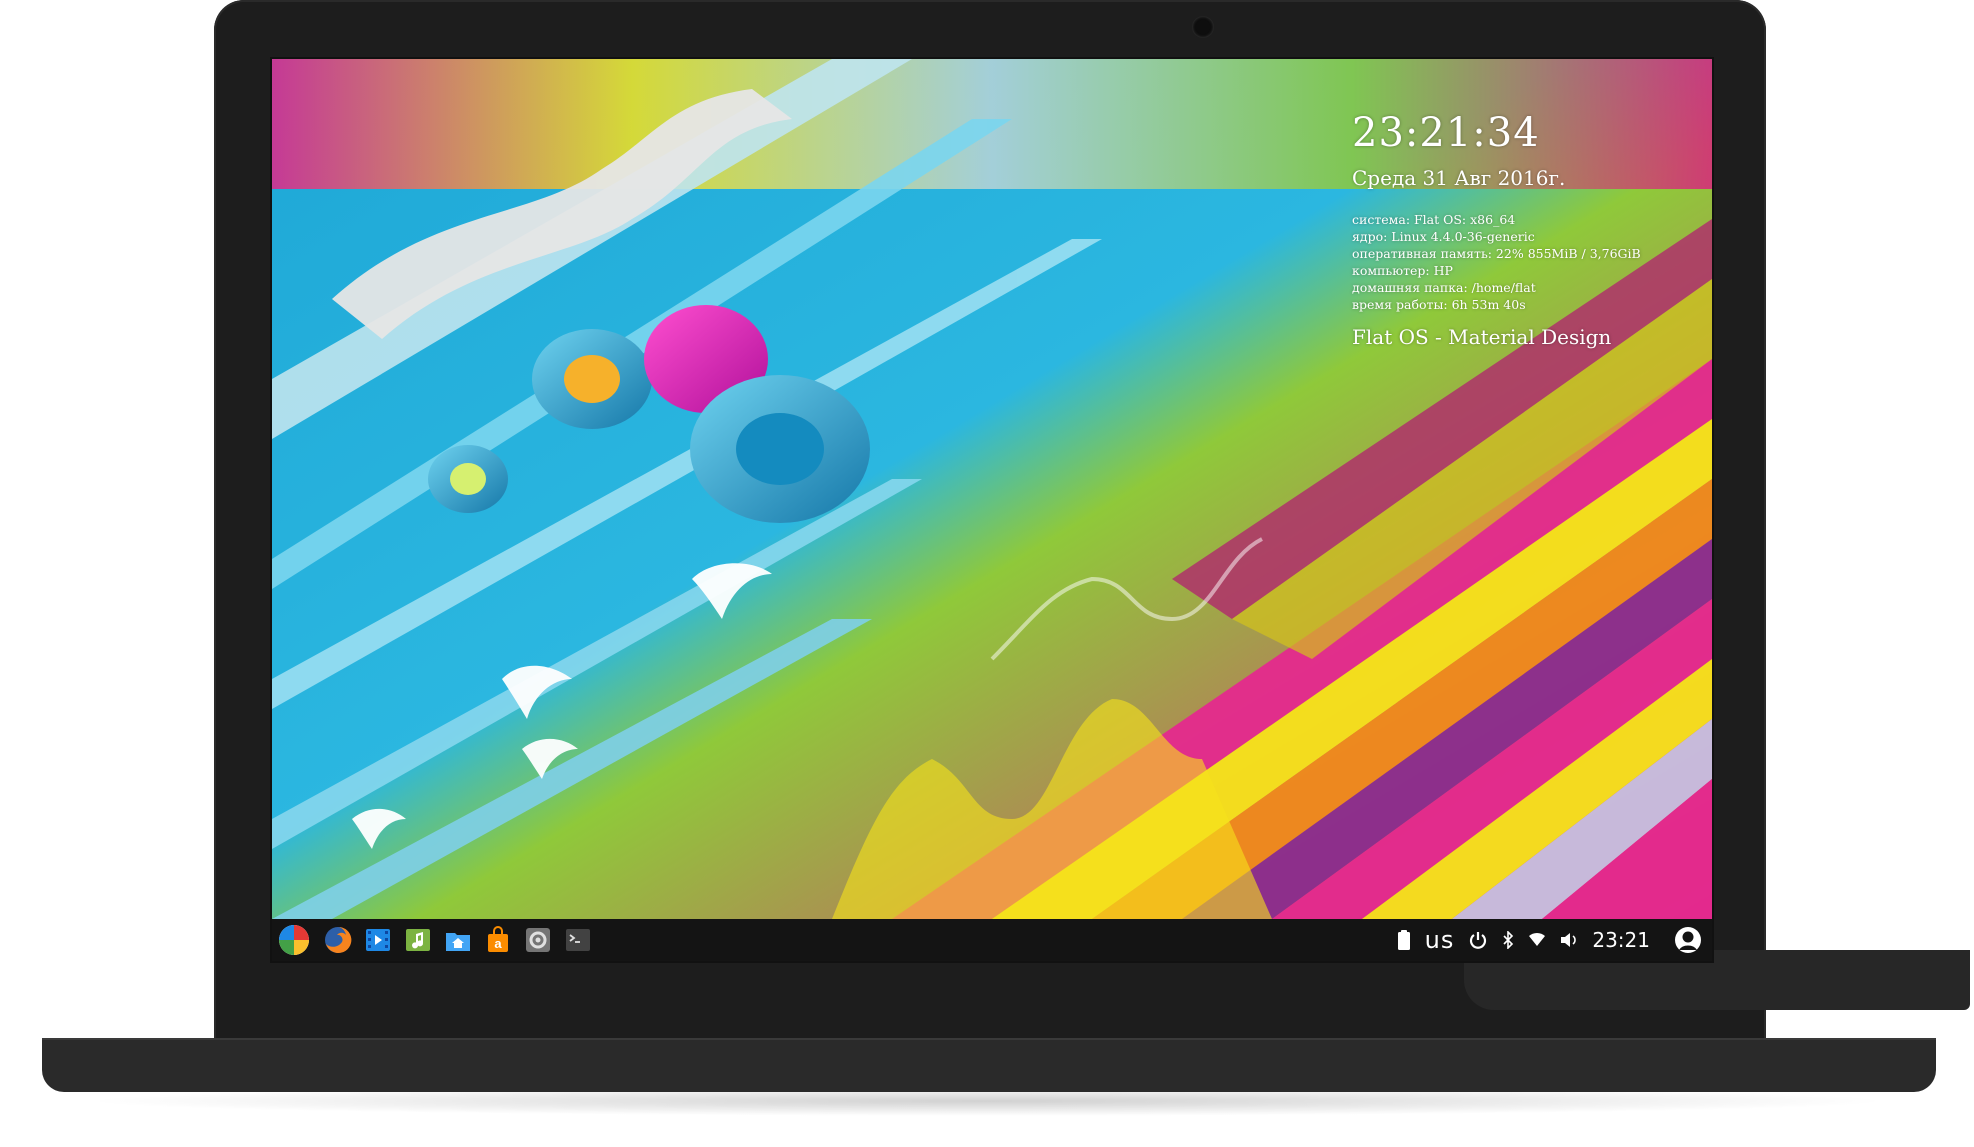  I want to click on clipboard-tray, so click(1404, 940).